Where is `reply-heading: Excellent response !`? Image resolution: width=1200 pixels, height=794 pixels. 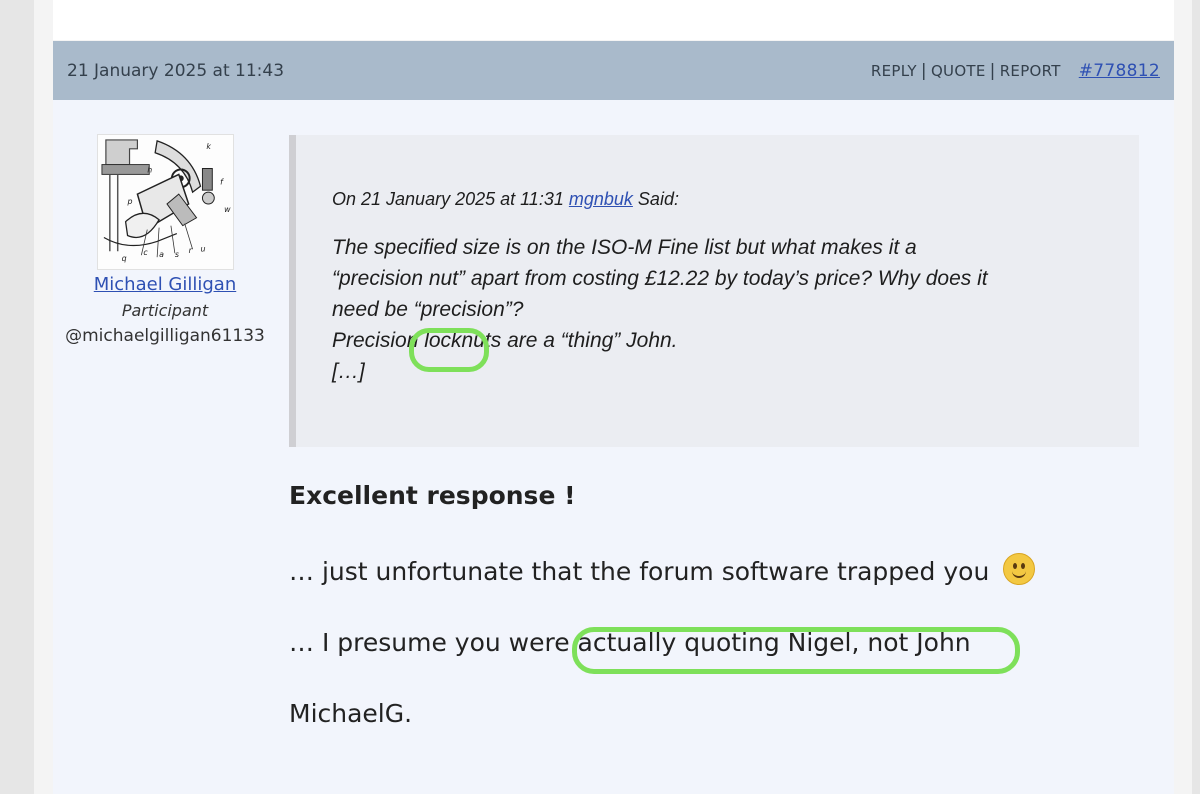
reply-heading: Excellent response ! is located at coordinates (432, 495).